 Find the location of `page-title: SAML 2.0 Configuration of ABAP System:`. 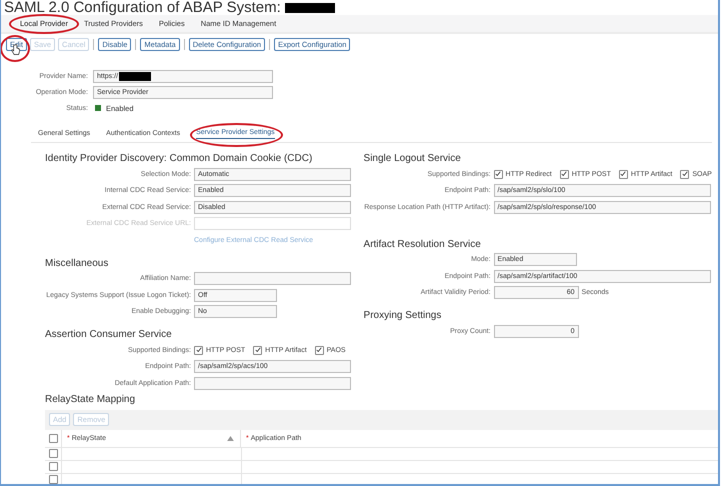

page-title: SAML 2.0 Configuration of ABAP System: is located at coordinates (142, 7).